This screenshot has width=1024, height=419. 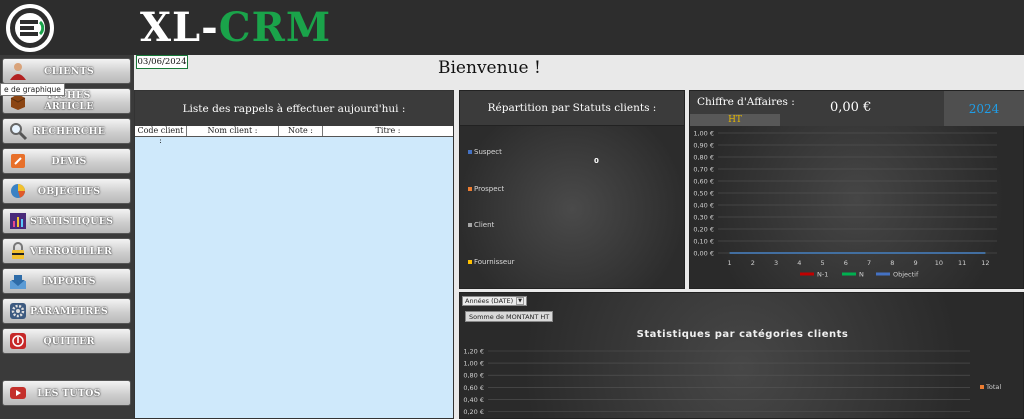 I want to click on x-tick-label: 9, so click(x=916, y=263).